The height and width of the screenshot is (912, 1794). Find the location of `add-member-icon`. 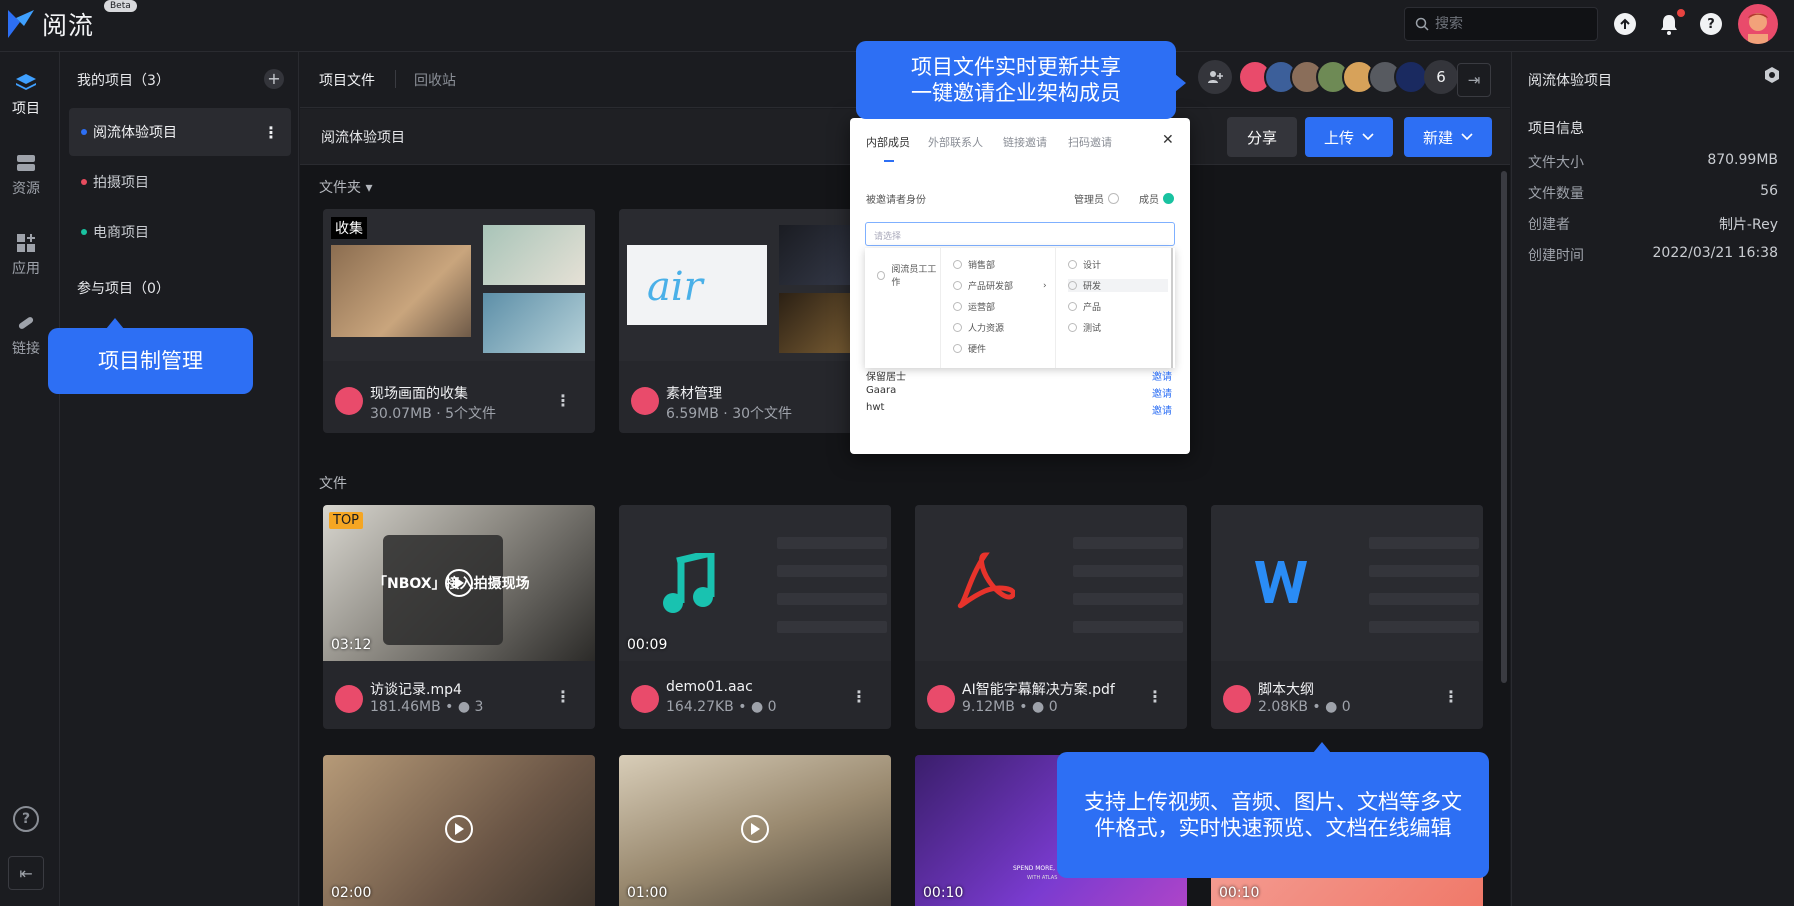

add-member-icon is located at coordinates (1215, 77).